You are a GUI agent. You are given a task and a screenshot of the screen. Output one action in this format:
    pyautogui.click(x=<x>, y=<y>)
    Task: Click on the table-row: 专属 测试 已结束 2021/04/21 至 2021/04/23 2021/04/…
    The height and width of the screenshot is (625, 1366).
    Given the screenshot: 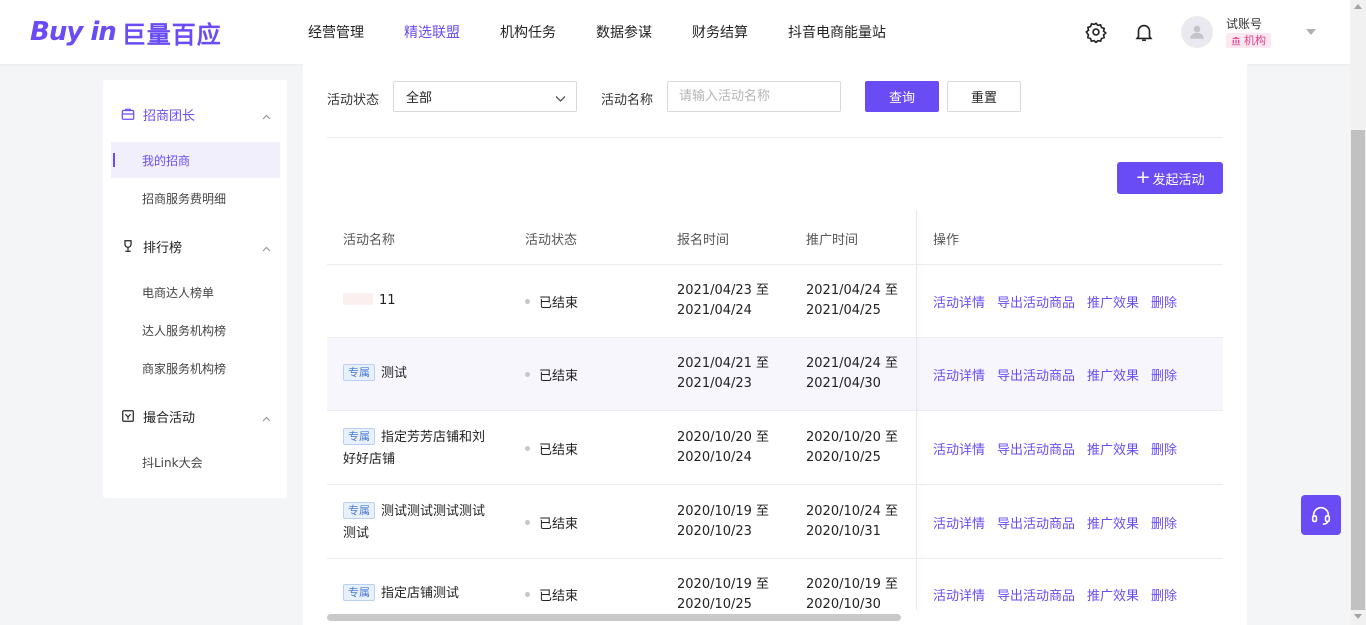 What is the action you would take?
    pyautogui.click(x=775, y=374)
    